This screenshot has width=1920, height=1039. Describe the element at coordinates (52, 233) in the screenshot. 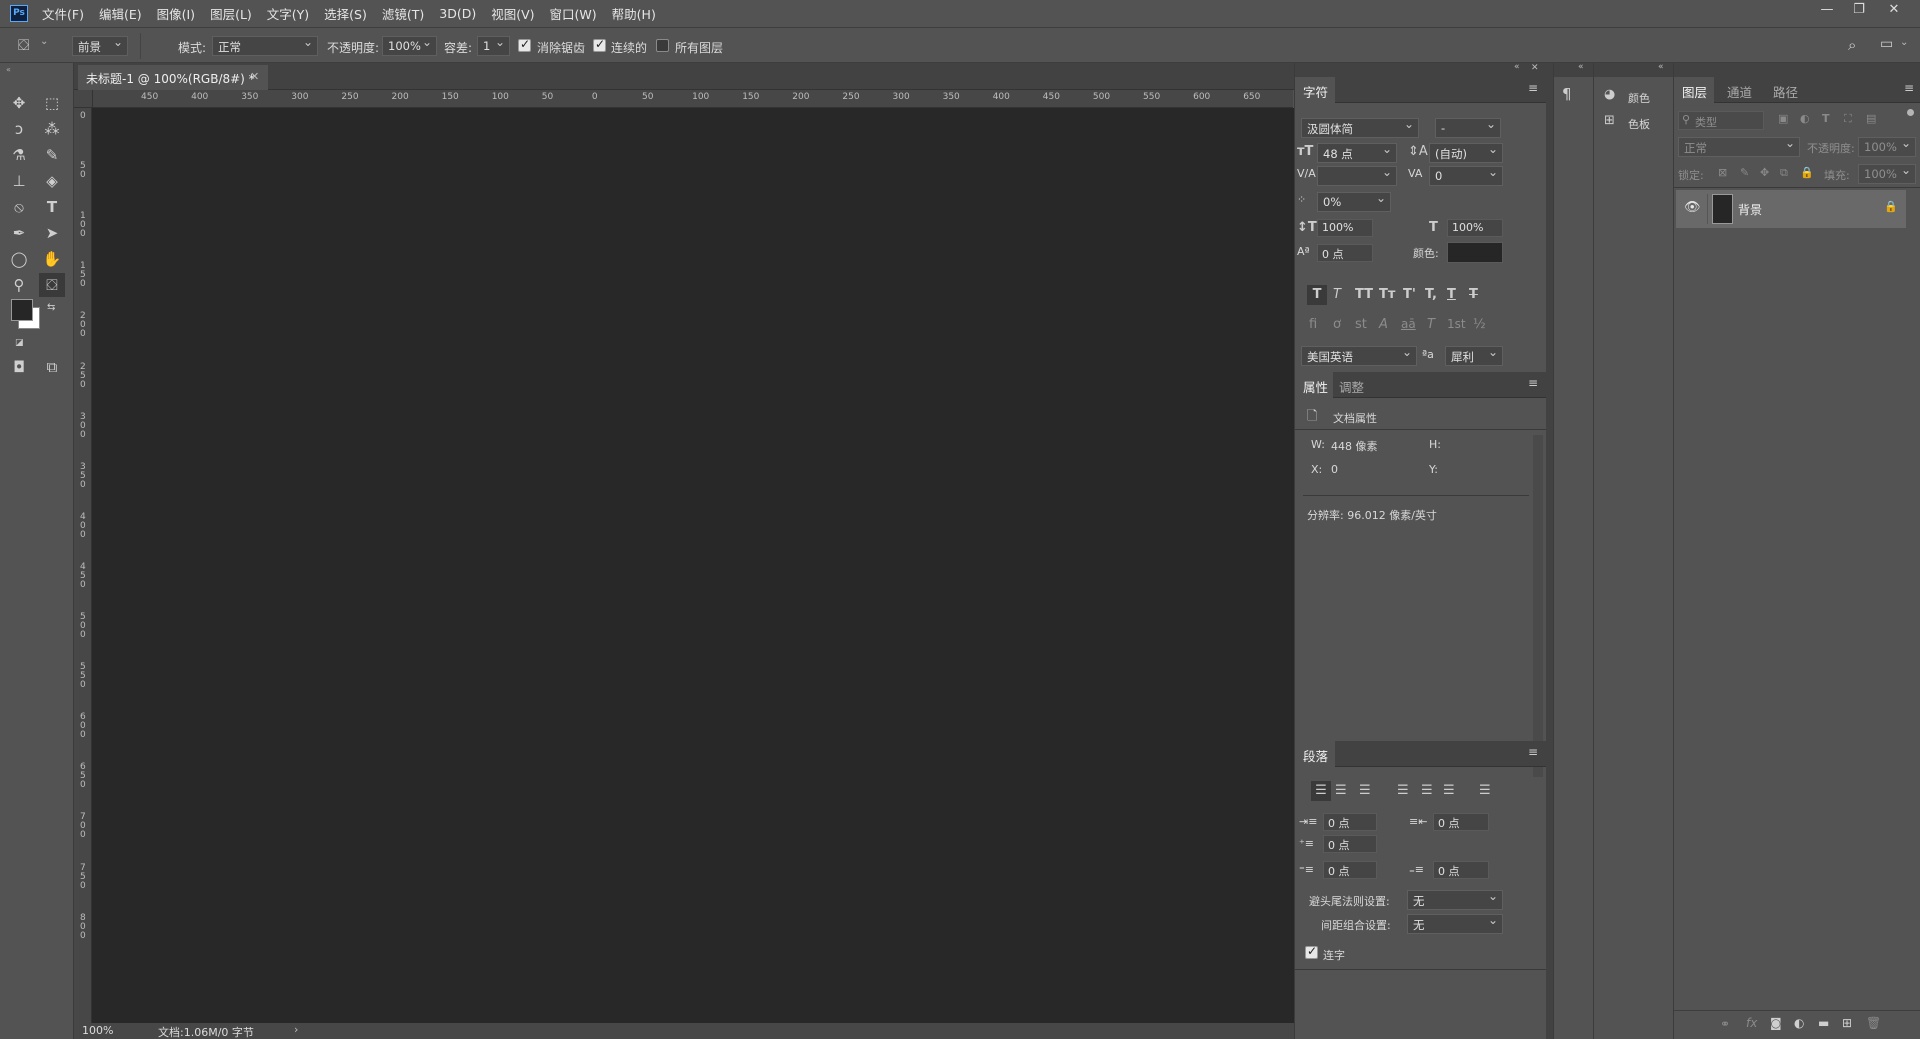

I see `path-select-tool-icon: ➤` at that location.